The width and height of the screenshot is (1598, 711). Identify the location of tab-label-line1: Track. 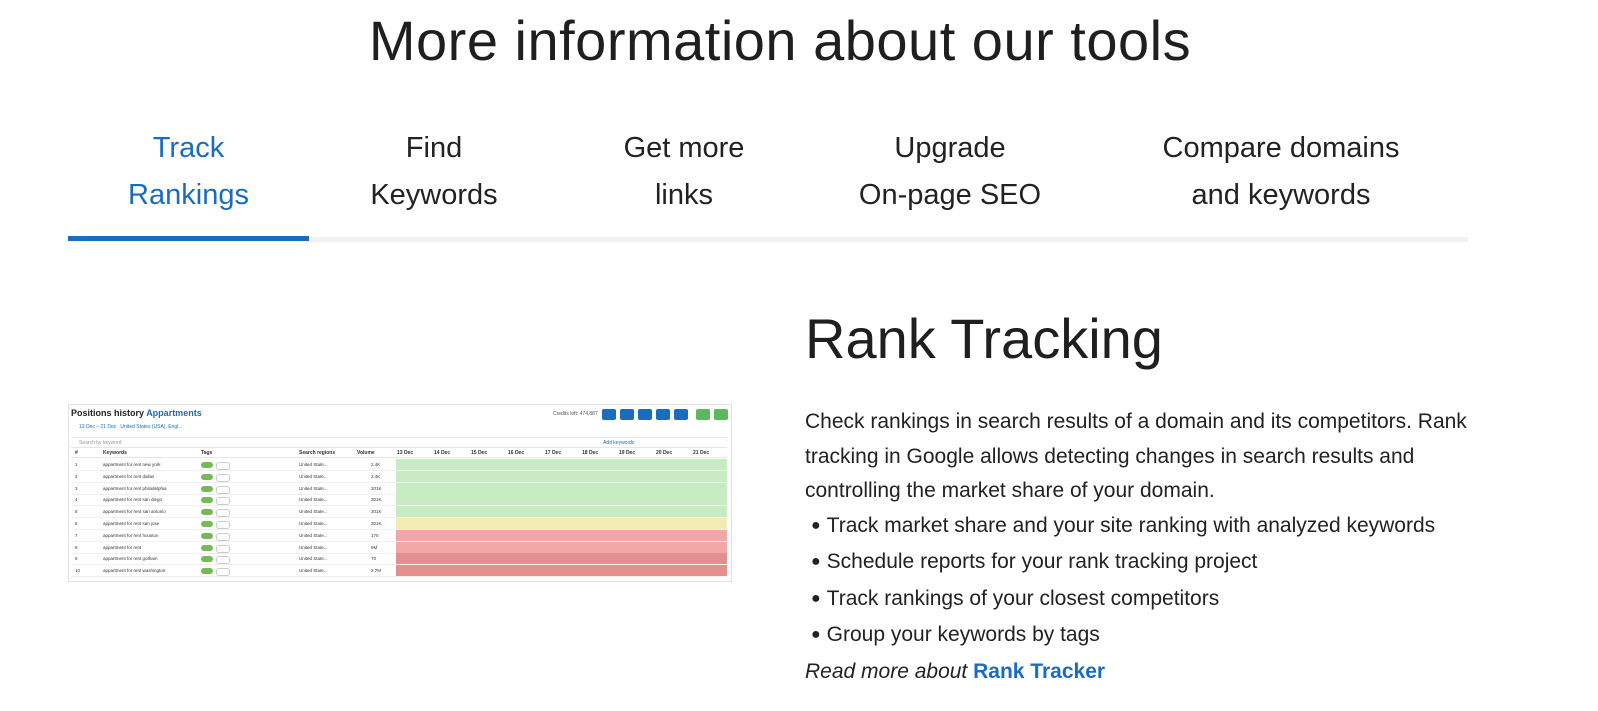
(188, 148).